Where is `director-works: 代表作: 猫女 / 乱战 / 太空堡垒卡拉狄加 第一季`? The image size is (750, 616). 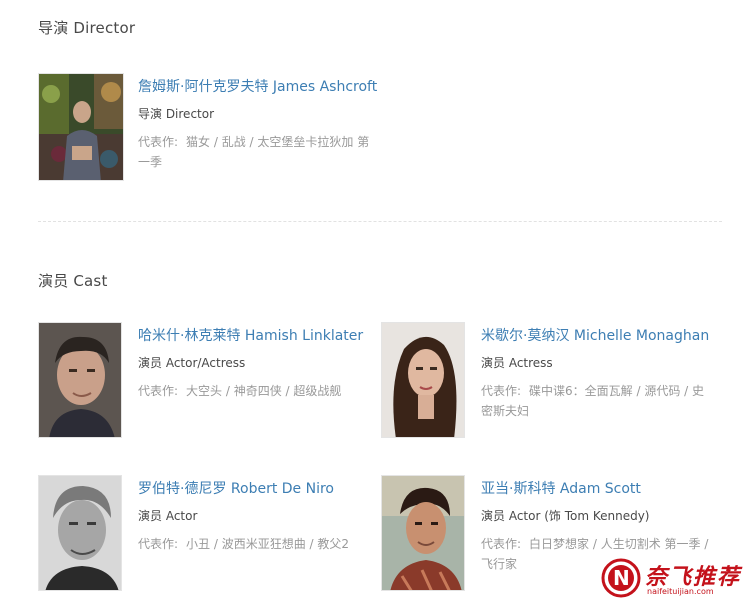
director-works: 代表作: 猫女 / 乱战 / 太空堡垒卡拉狄加 第一季 is located at coordinates (258, 152).